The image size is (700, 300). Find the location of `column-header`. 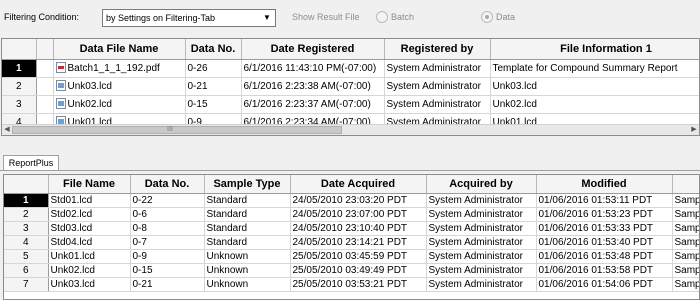

column-header is located at coordinates (685, 184).